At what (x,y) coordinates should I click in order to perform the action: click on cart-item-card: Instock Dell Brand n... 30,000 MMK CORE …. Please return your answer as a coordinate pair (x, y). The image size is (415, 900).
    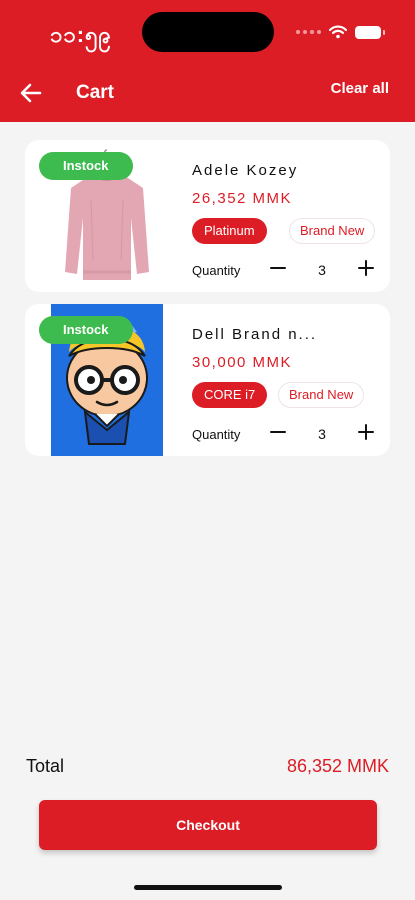
    Looking at the image, I should click on (207, 380).